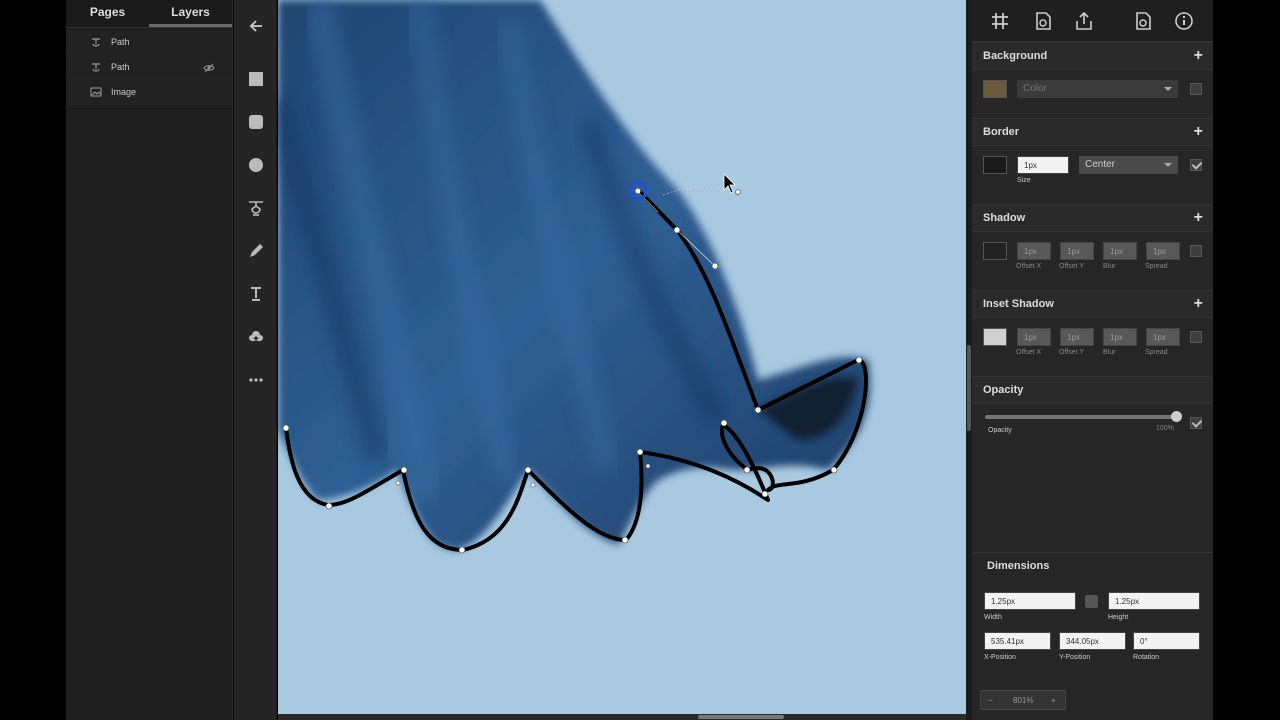 The width and height of the screenshot is (1280, 720). I want to click on pen-tool-icon, so click(256, 208).